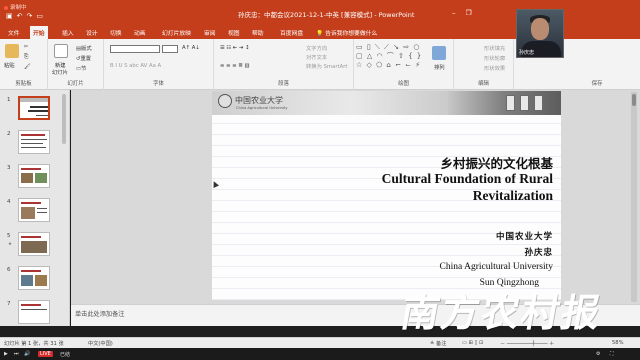  What do you see at coordinates (316, 48) in the screenshot?
I see `text-direction-button: 文字方向` at bounding box center [316, 48].